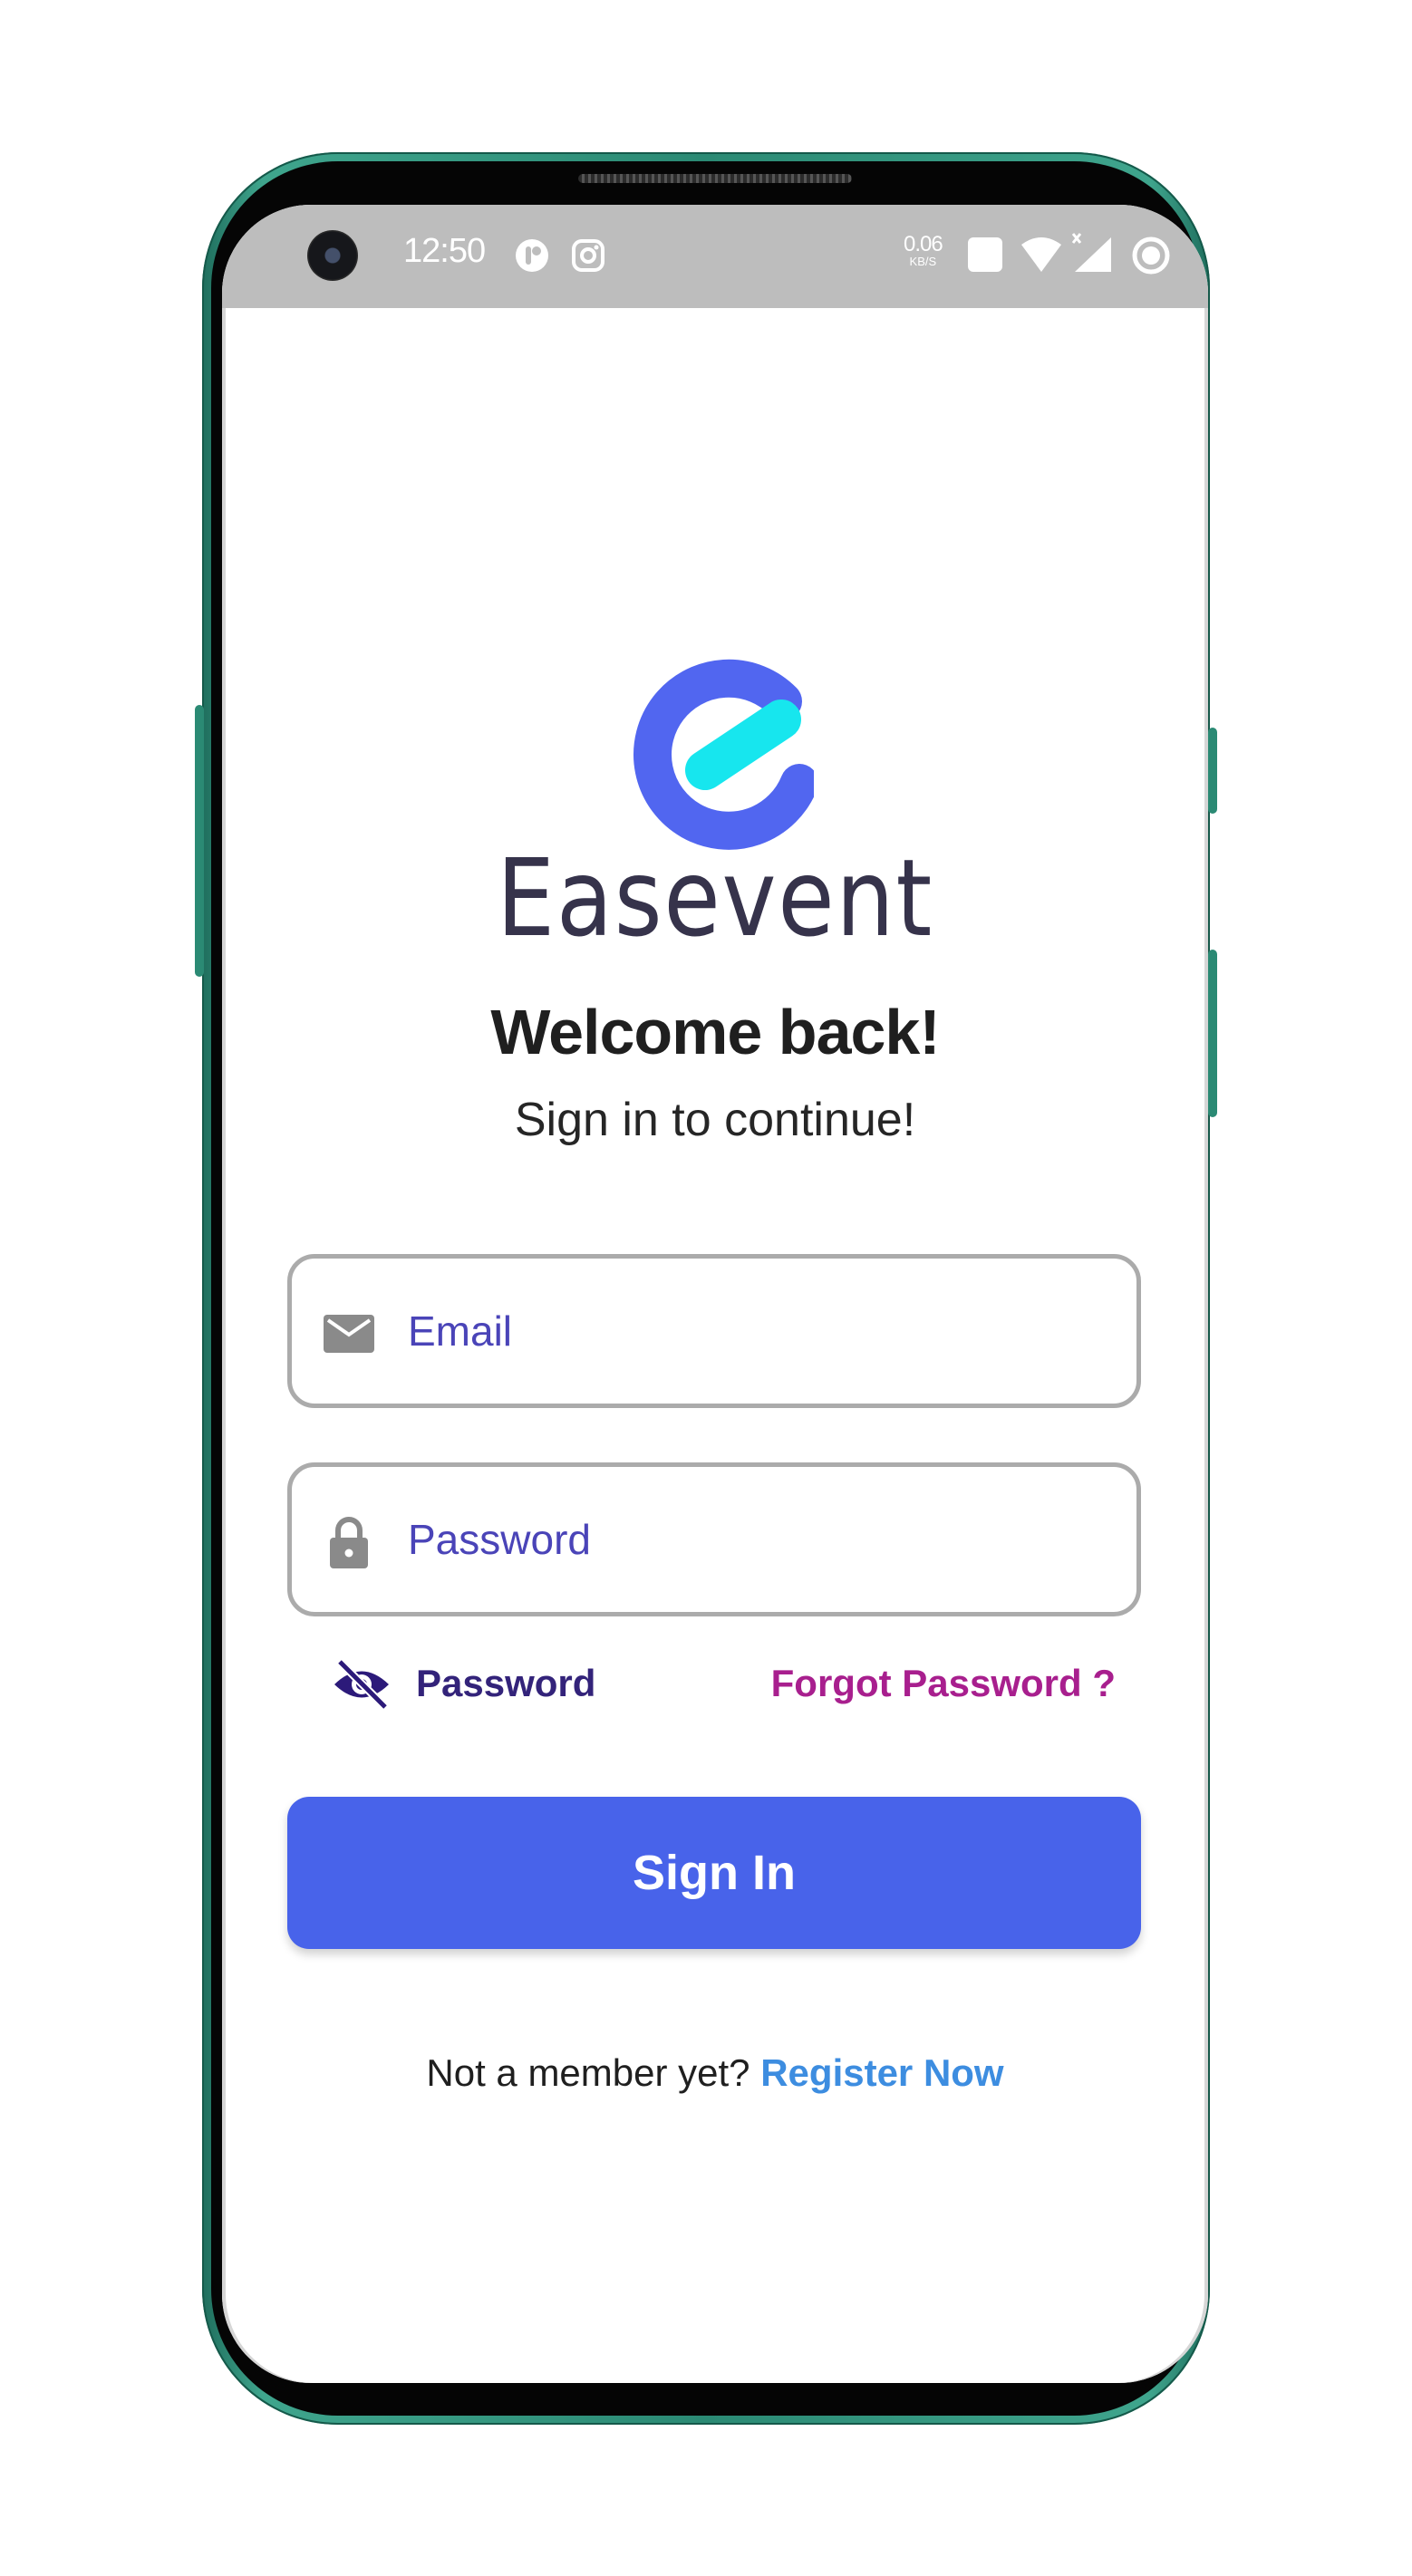  What do you see at coordinates (532, 255) in the screenshot?
I see `app-notification-icon` at bounding box center [532, 255].